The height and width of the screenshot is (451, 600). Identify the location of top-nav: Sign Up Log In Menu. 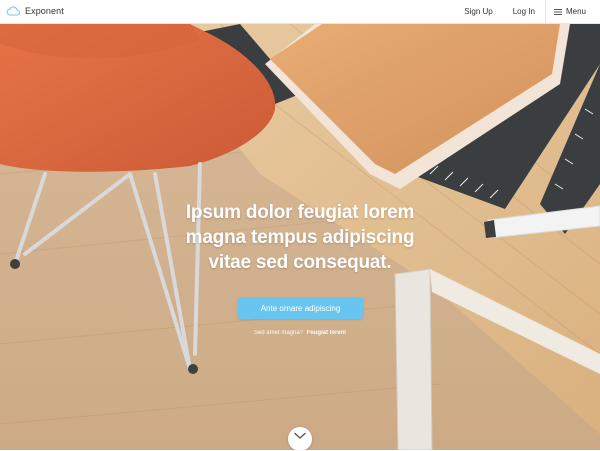
(524, 12).